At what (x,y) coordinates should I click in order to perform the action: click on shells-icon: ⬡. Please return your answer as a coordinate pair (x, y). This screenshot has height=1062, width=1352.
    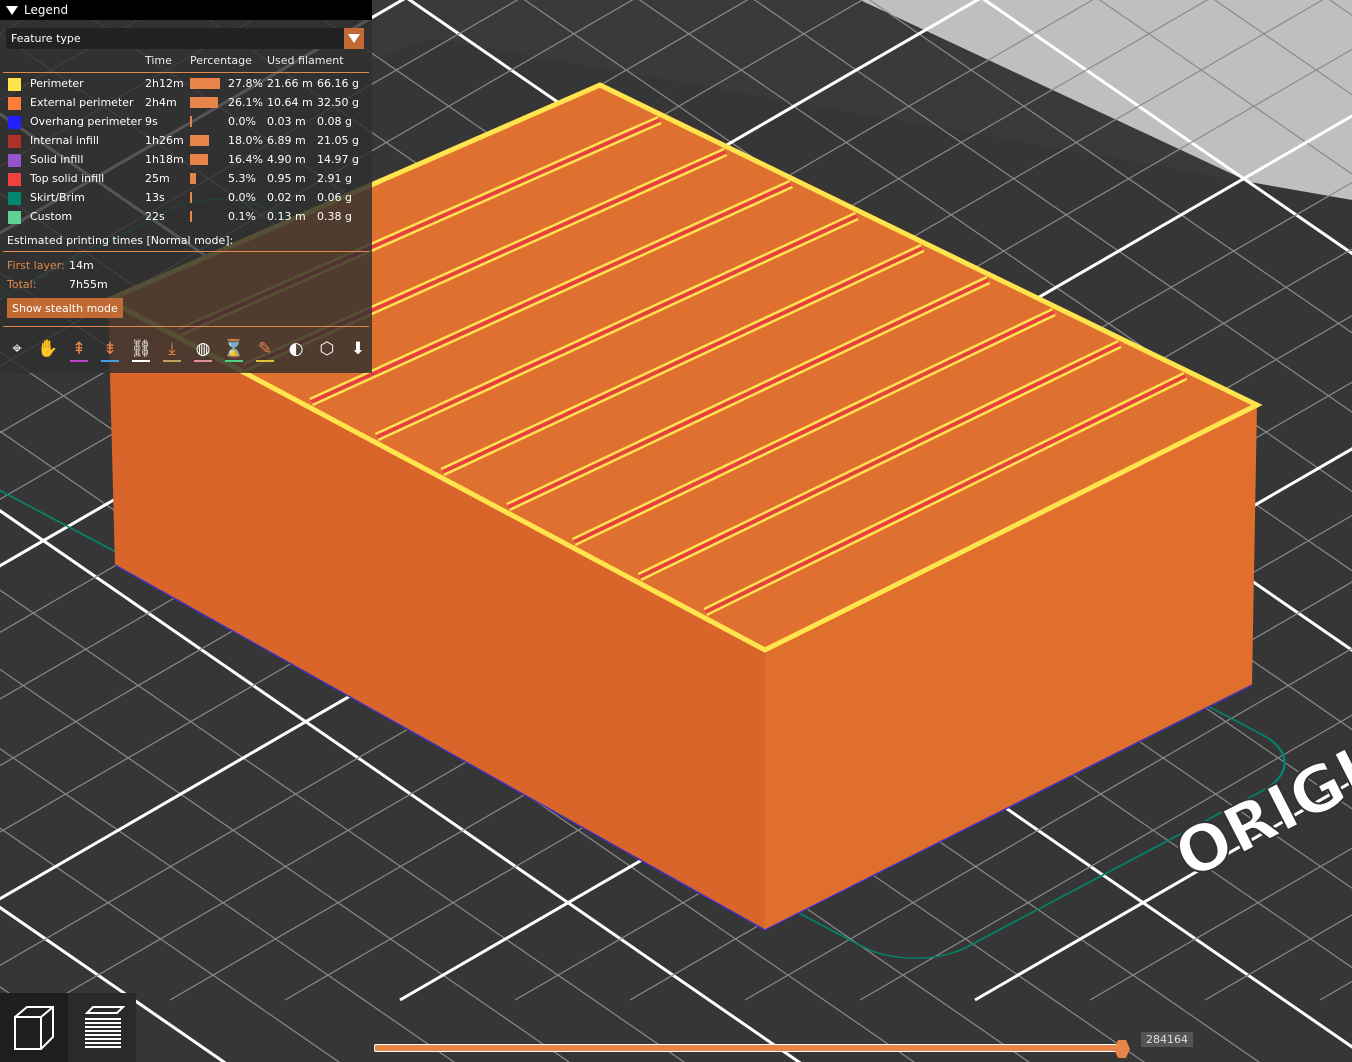
    Looking at the image, I should click on (327, 349).